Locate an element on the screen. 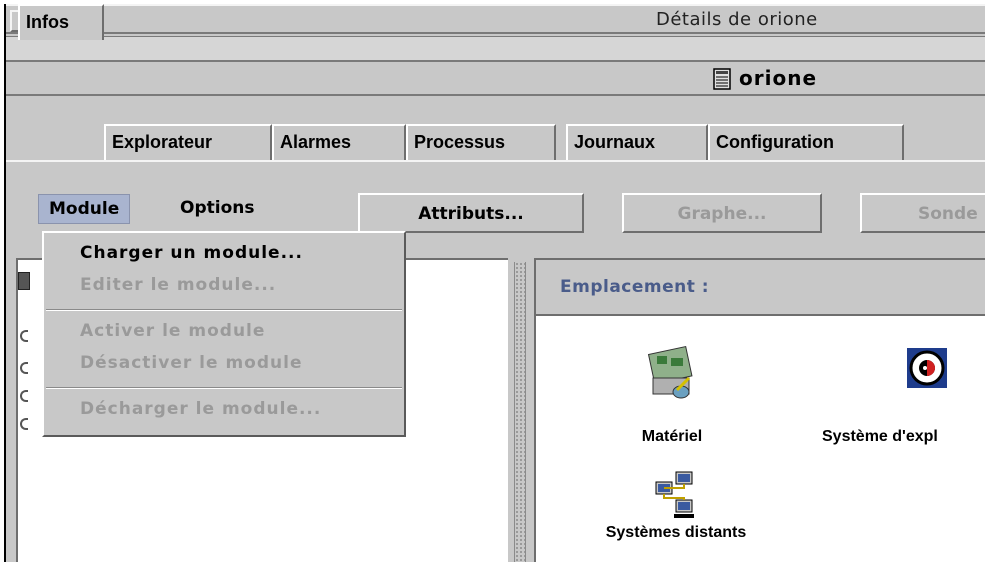 Image resolution: width=985 pixels, height=562 pixels. remote-systems-item: Systèmes distants is located at coordinates (676, 506).